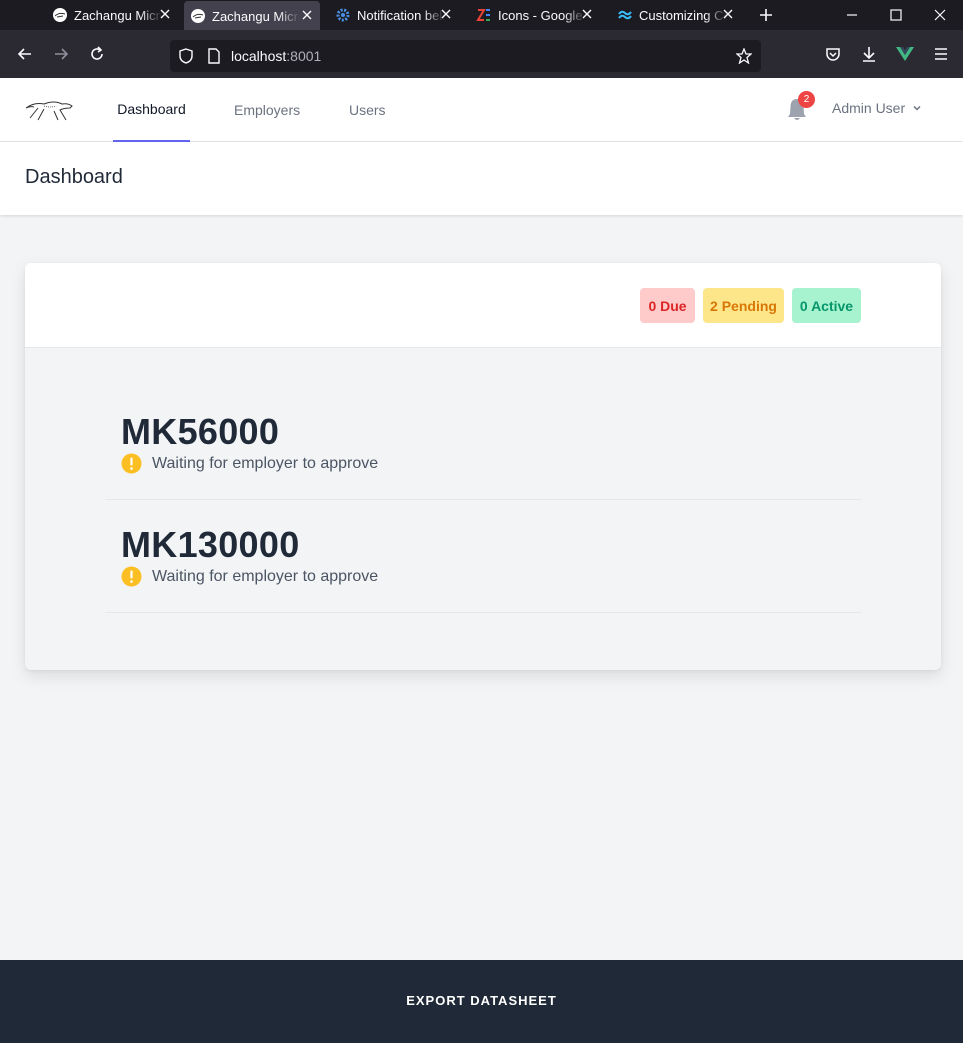 Image resolution: width=963 pixels, height=1043 pixels. What do you see at coordinates (744, 56) in the screenshot?
I see `star-bookmark-icon` at bounding box center [744, 56].